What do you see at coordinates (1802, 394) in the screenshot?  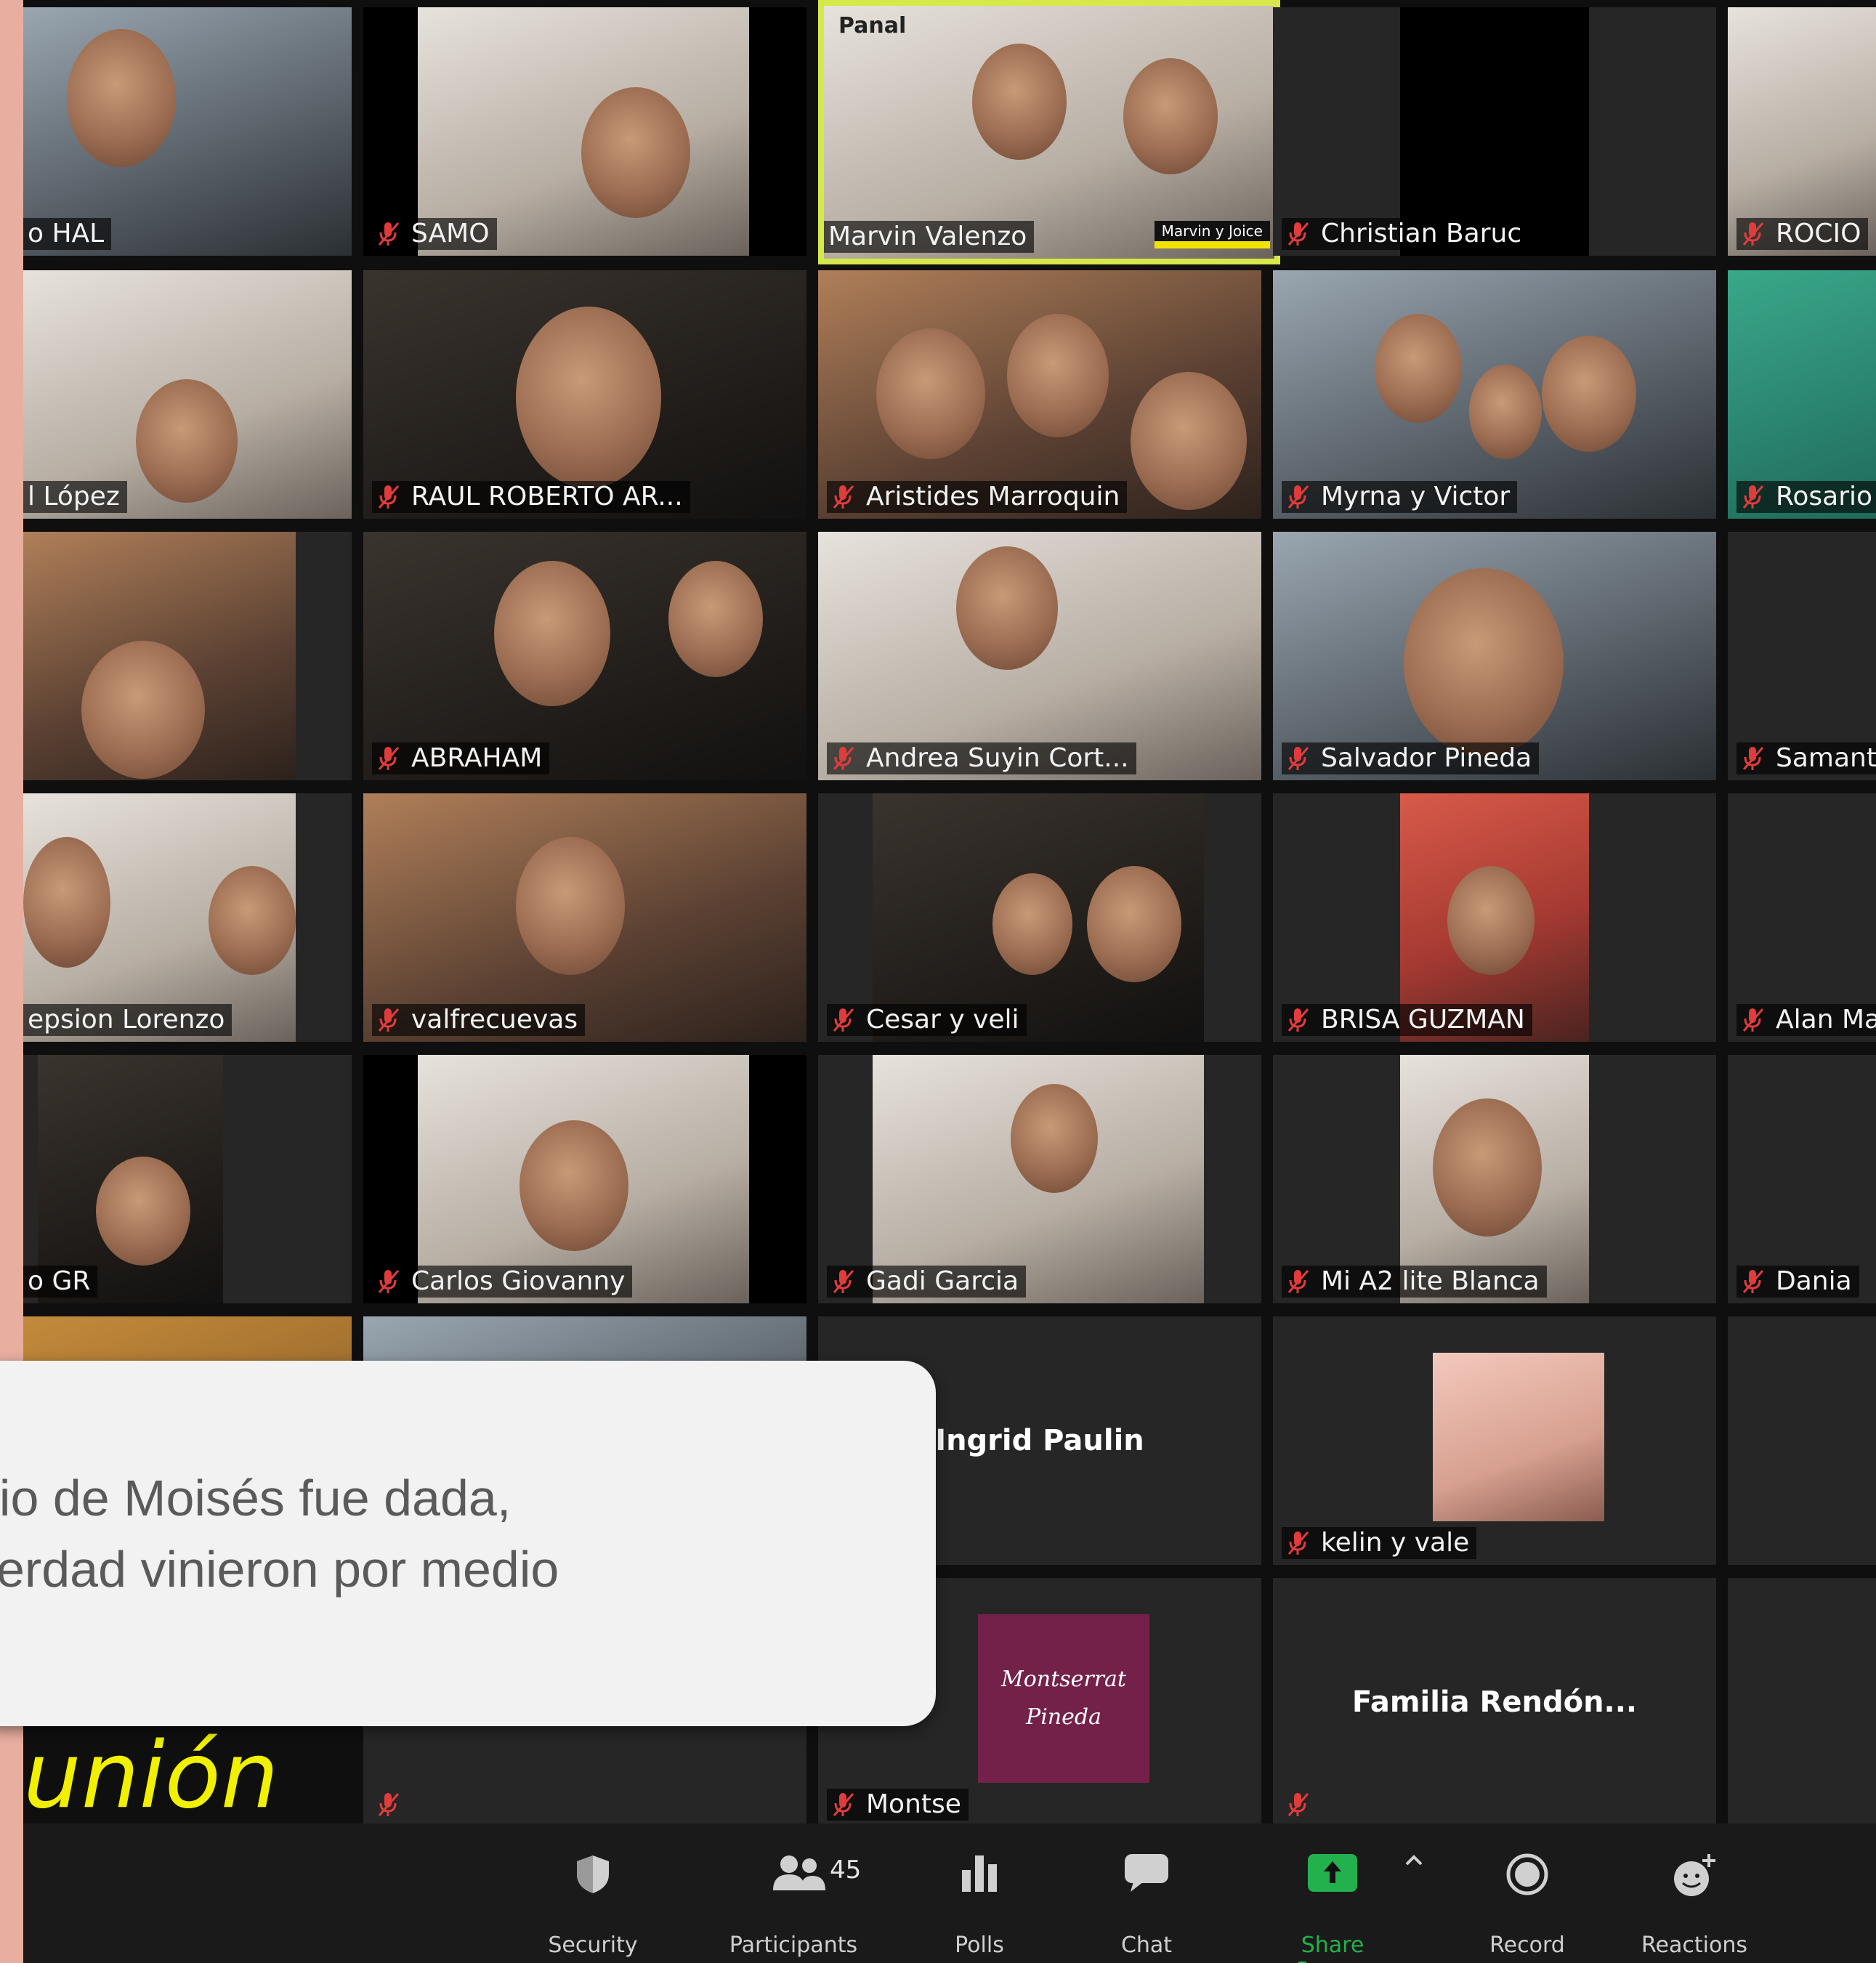 I see `participant-tile-rosario: Rosario` at bounding box center [1802, 394].